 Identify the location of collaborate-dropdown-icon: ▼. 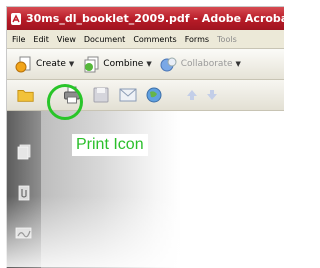
(238, 64).